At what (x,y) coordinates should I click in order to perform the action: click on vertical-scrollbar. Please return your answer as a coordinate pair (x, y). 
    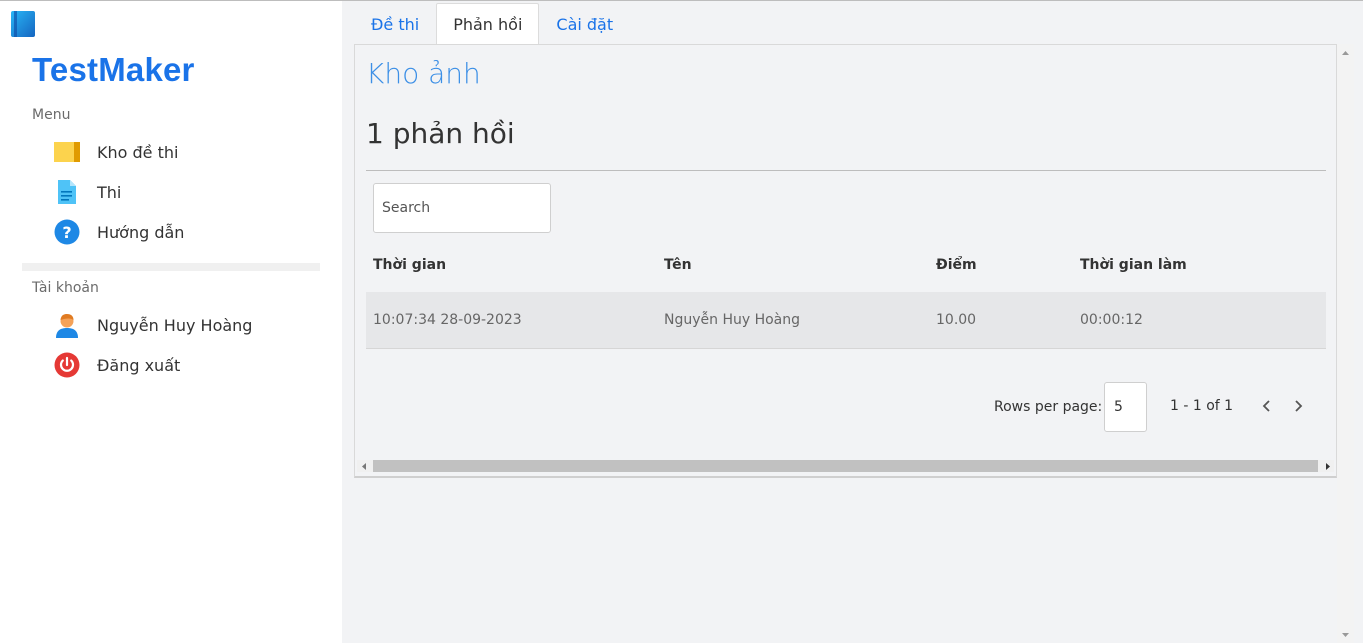
    Looking at the image, I should click on (1345, 343).